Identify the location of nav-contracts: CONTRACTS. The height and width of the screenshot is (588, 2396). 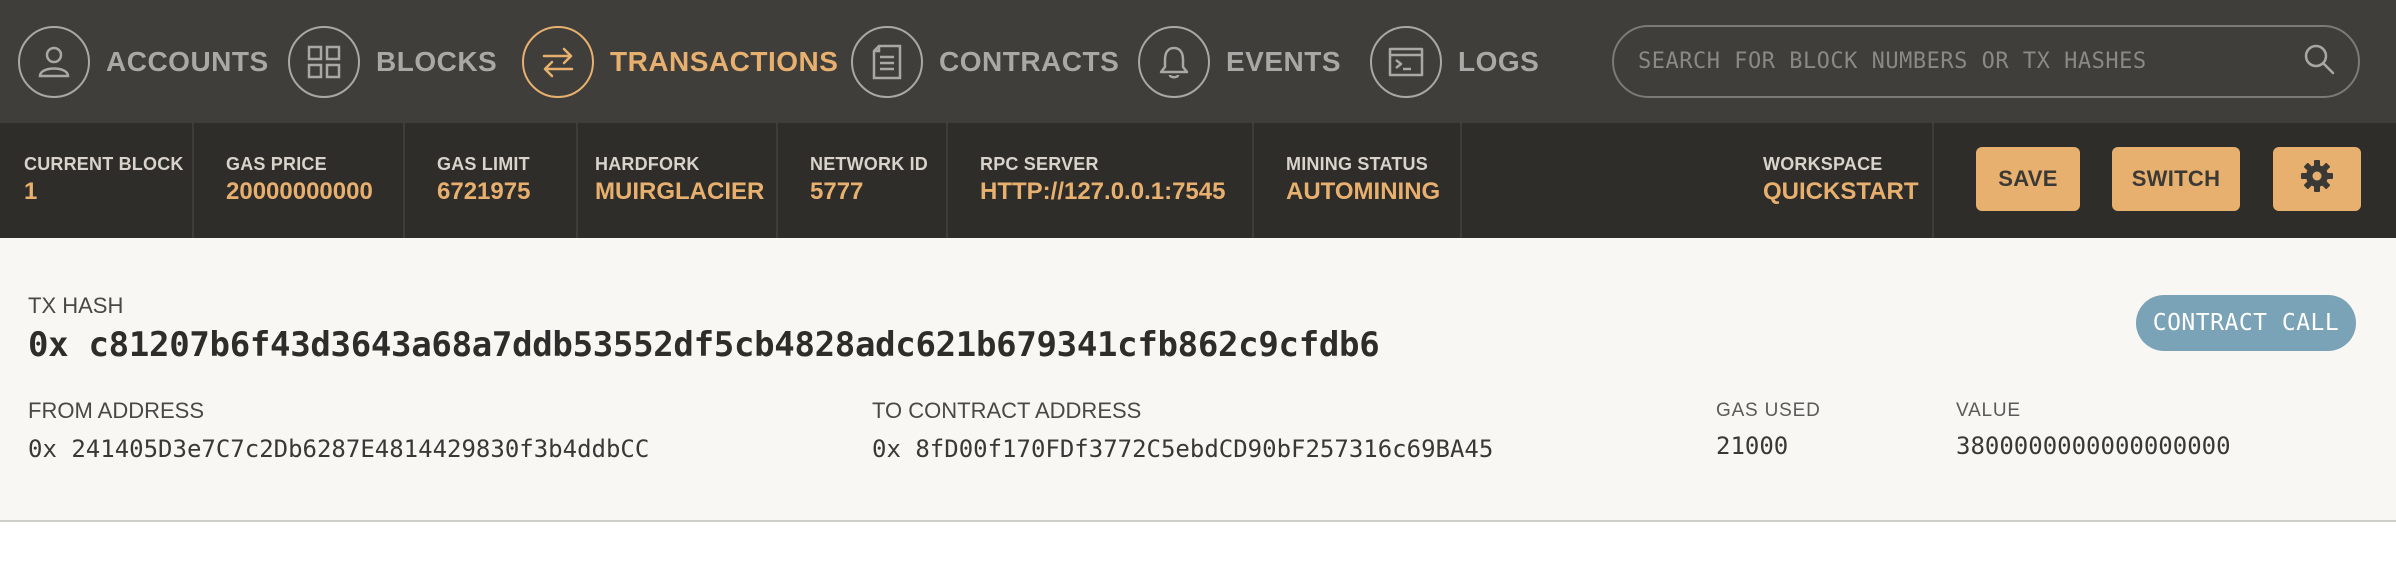
(985, 61).